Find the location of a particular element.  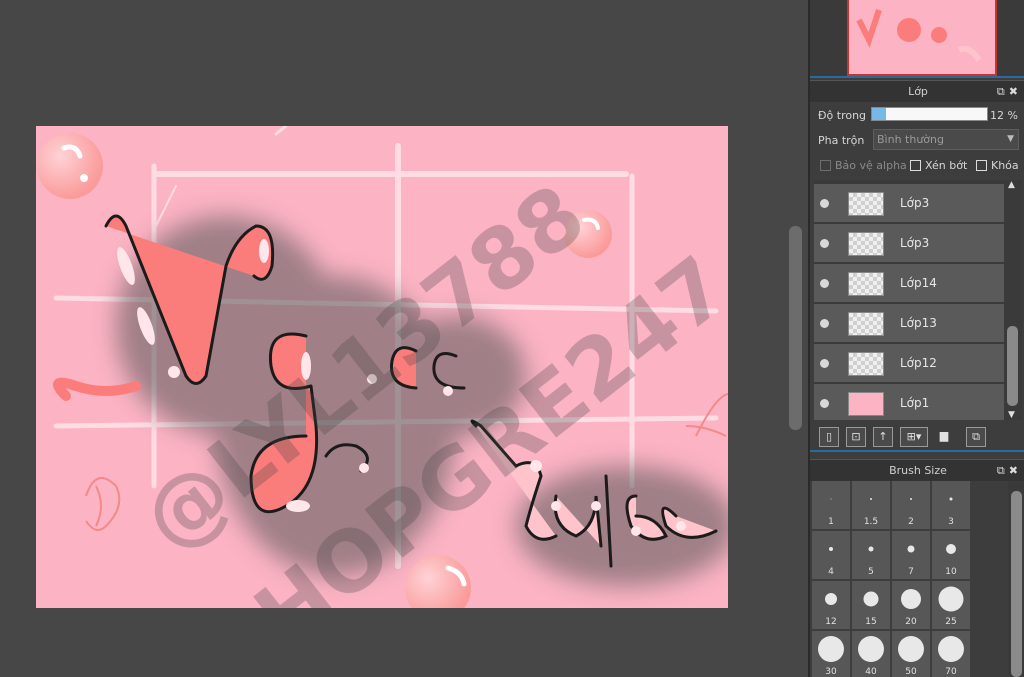

canvas-vertical-scrollbar is located at coordinates (797, 338).